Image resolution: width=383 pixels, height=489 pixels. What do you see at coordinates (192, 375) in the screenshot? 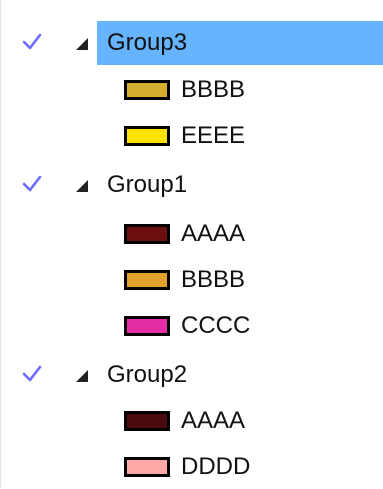
I see `tree-group-row: Group2` at bounding box center [192, 375].